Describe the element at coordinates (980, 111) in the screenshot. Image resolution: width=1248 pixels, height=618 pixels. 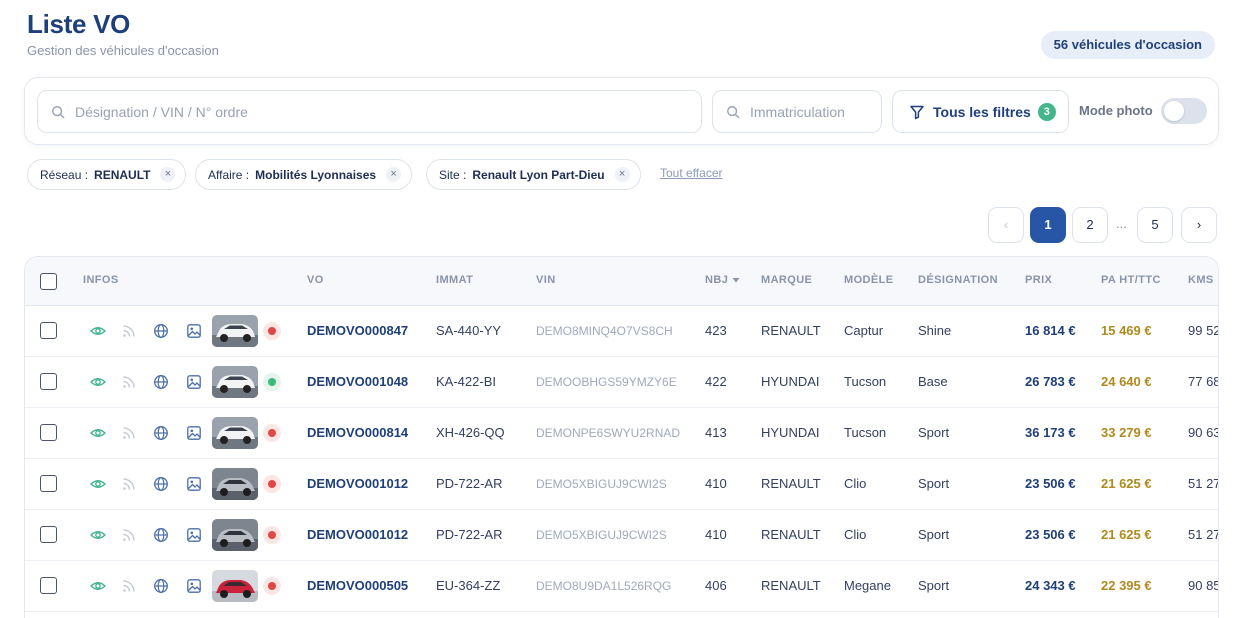
I see `all-filters-button: Tous les filtres 3` at that location.